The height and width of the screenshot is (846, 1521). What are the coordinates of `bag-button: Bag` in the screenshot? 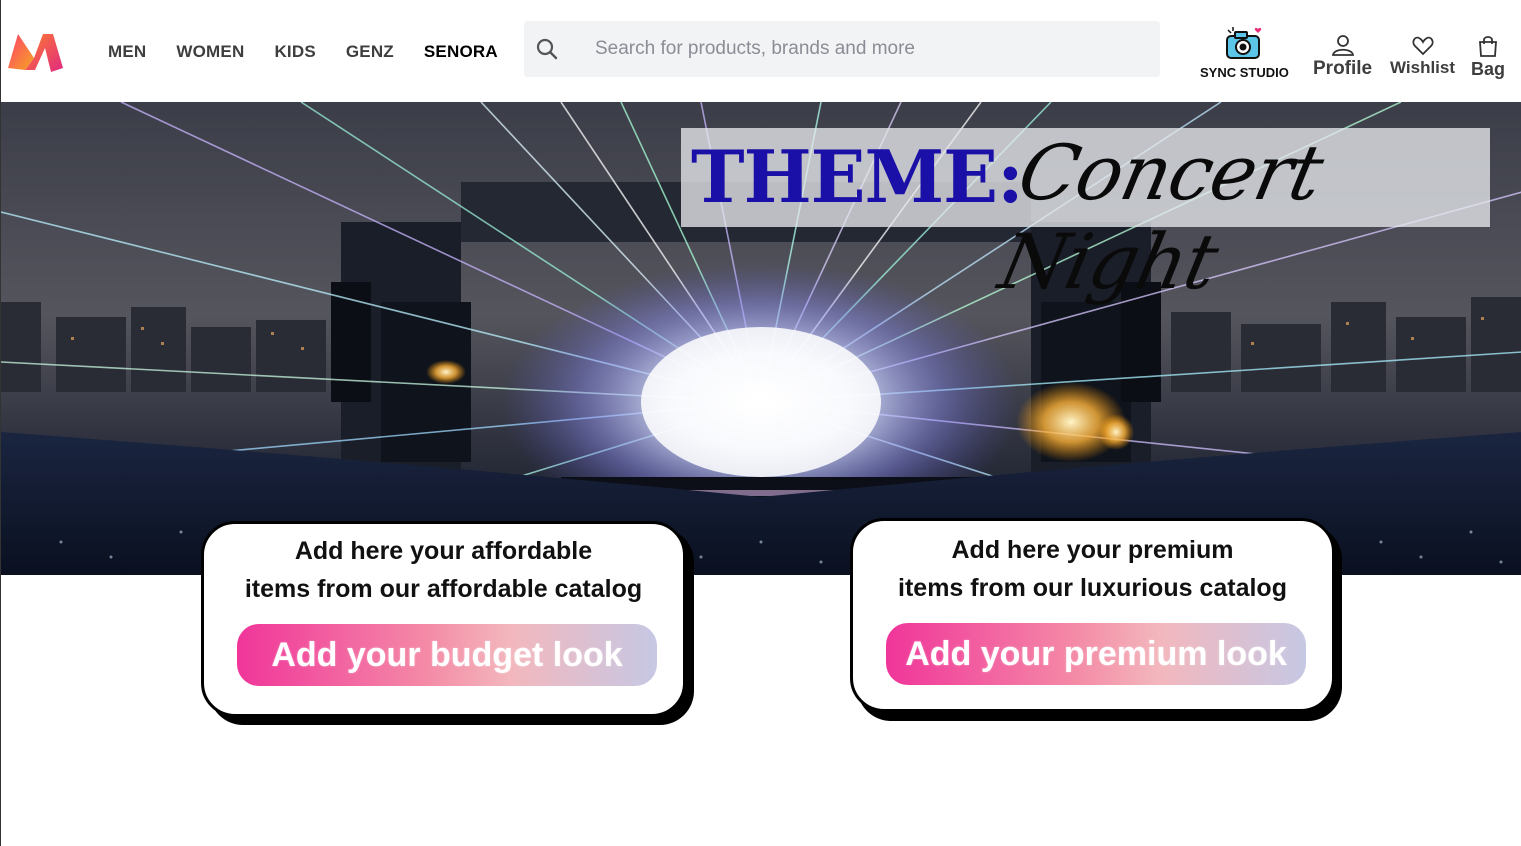 It's located at (1488, 57).